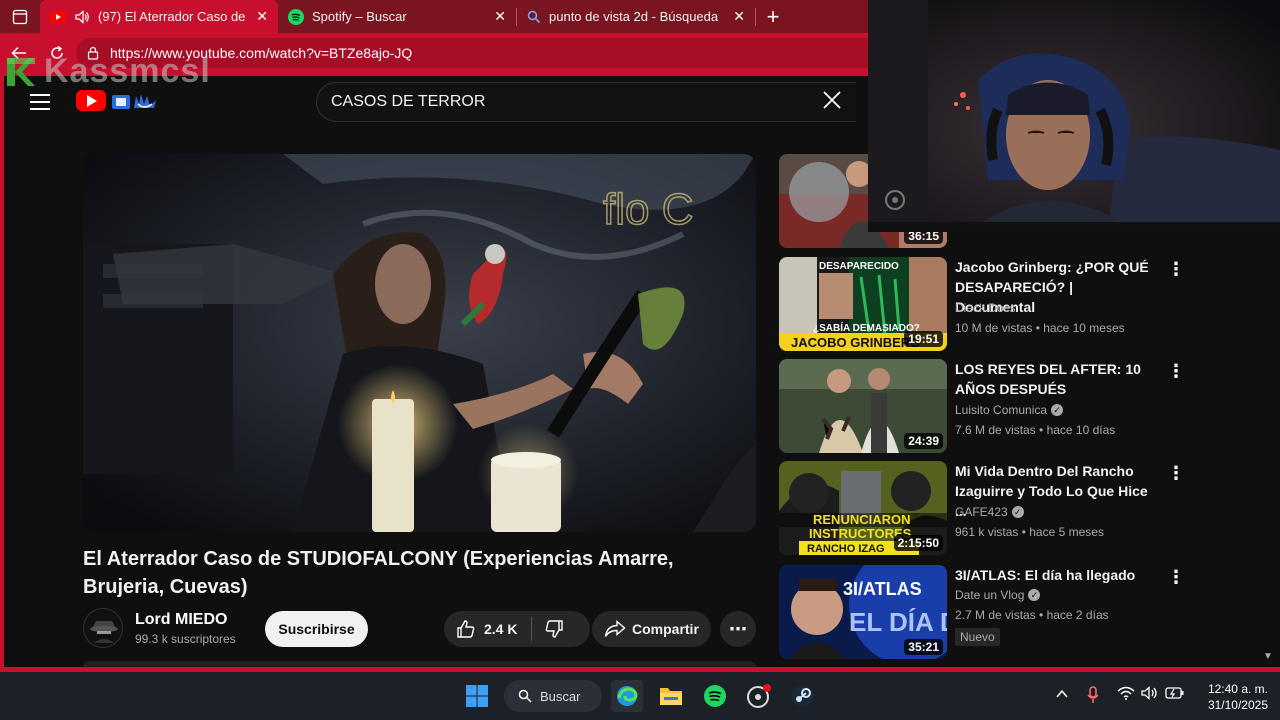 The width and height of the screenshot is (1280, 720). Describe the element at coordinates (859, 266) in the screenshot. I see `thumbnail-text: DESAPARECIDO` at that location.